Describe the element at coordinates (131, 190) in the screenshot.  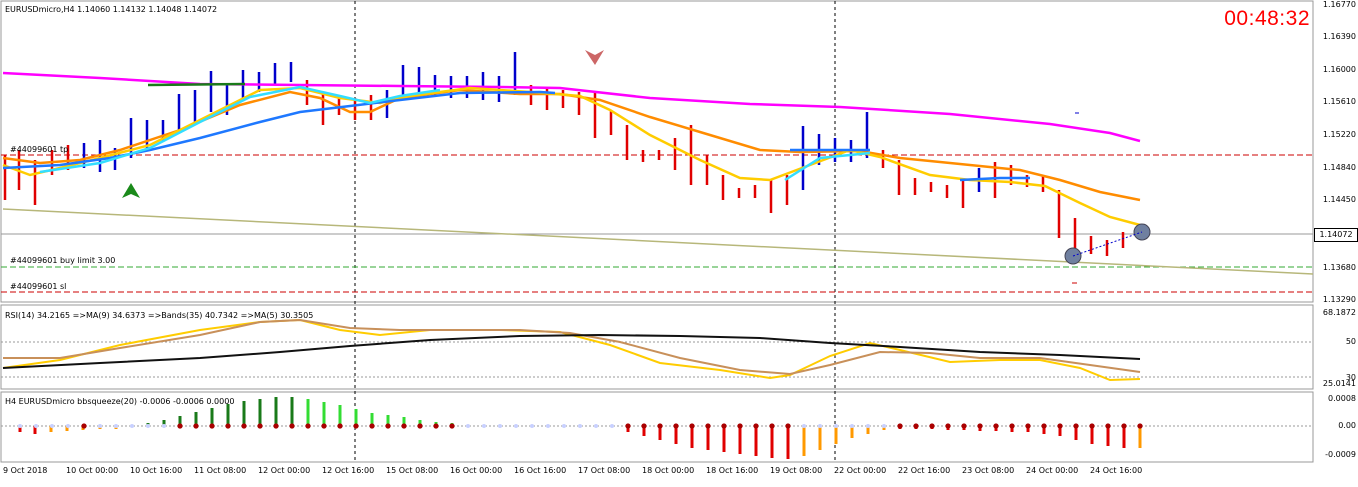
I see `buy-arrow-icon` at that location.